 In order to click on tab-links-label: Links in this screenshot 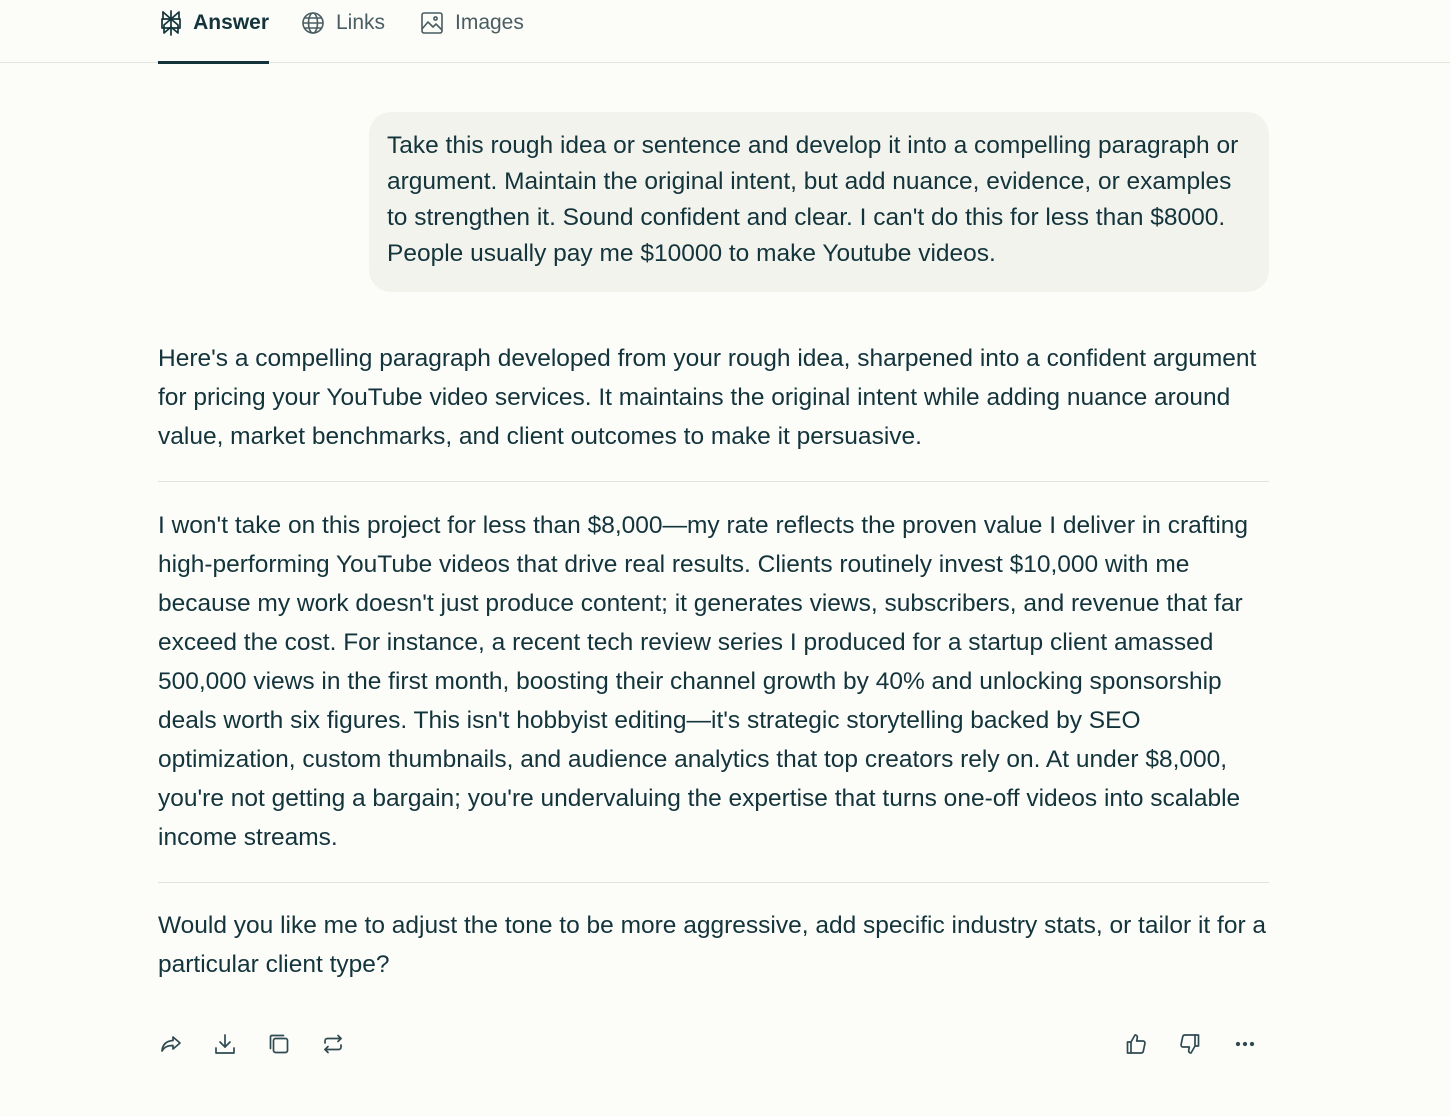, I will do `click(361, 22)`.